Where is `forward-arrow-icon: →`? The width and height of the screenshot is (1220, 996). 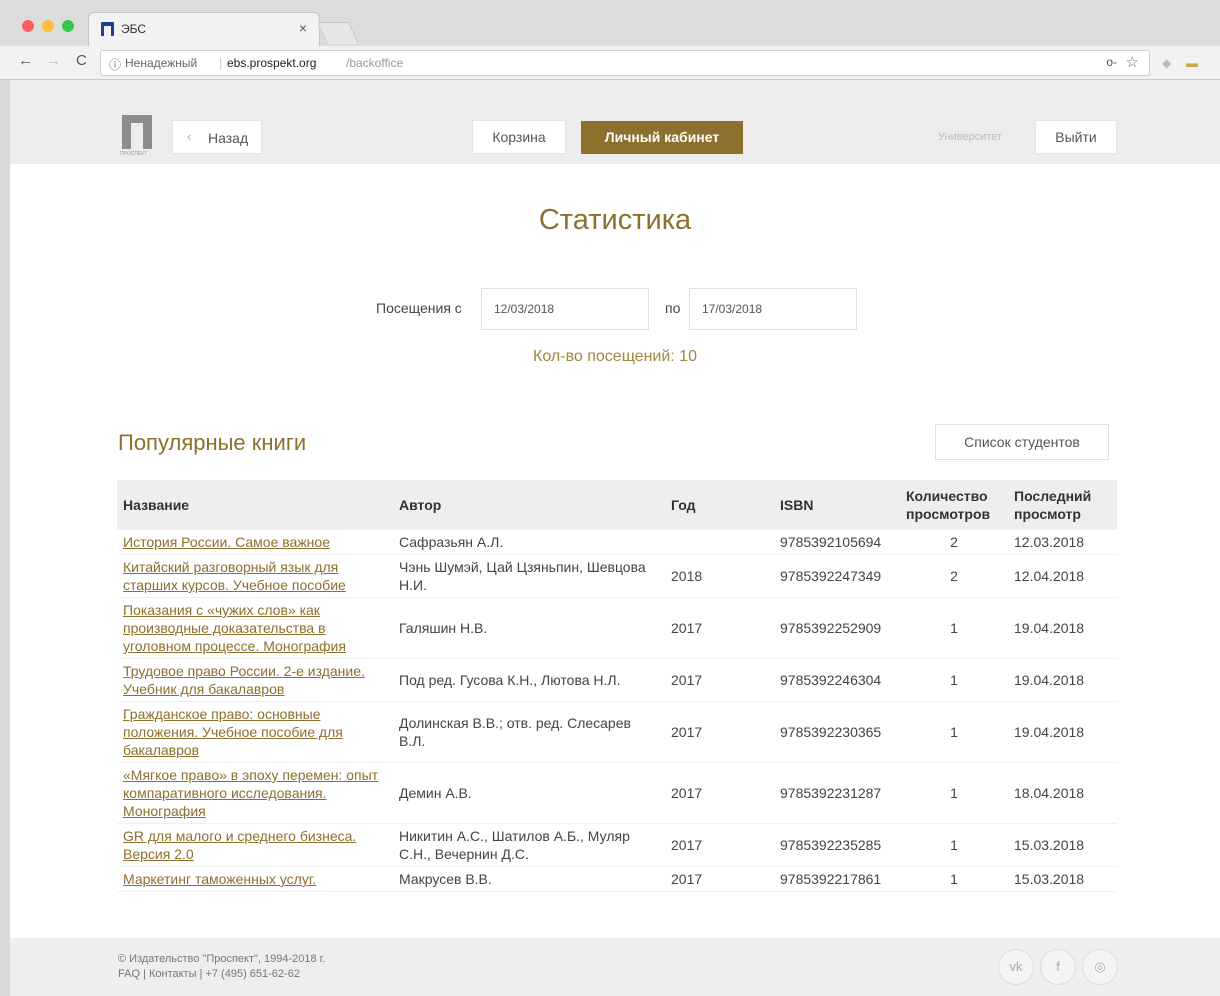
forward-arrow-icon: → is located at coordinates (53, 60).